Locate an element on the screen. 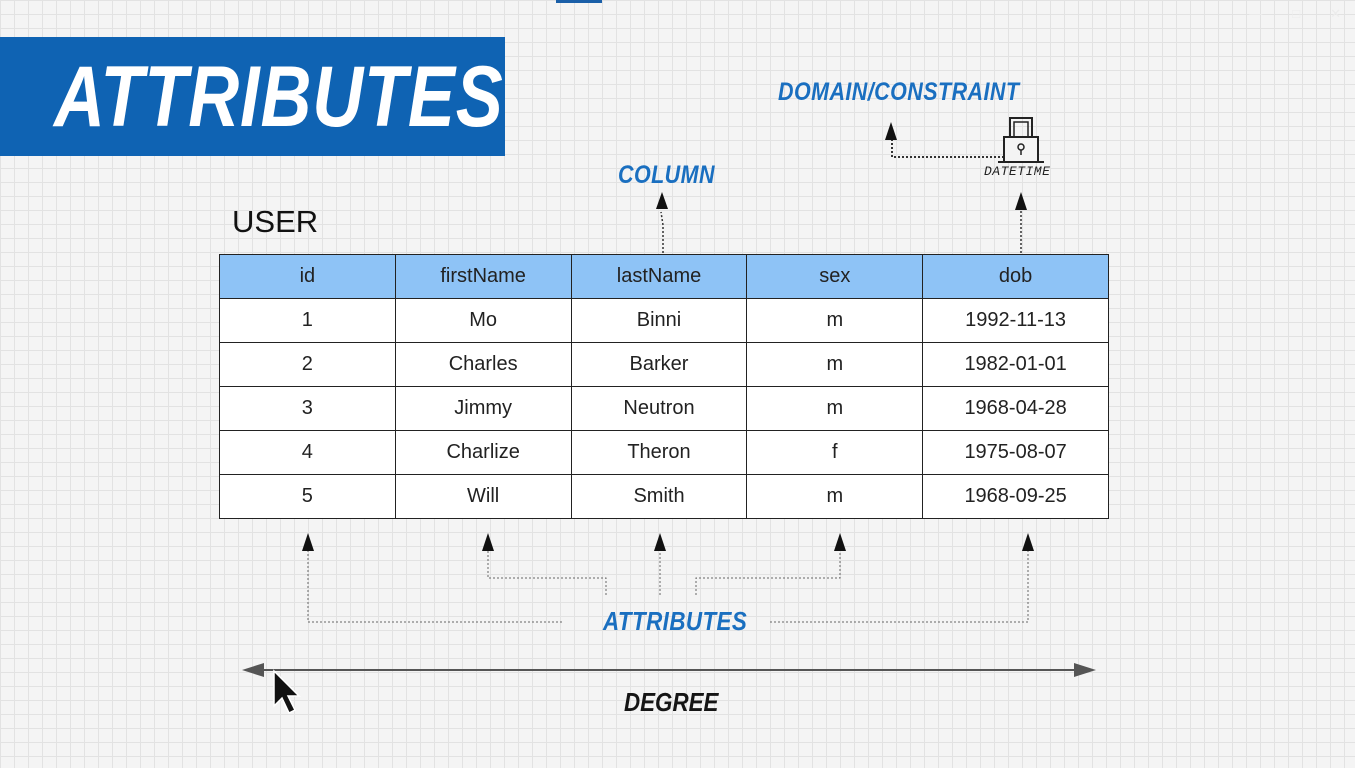 The height and width of the screenshot is (768, 1355). mouse-cursor-icon is located at coordinates (287, 692).